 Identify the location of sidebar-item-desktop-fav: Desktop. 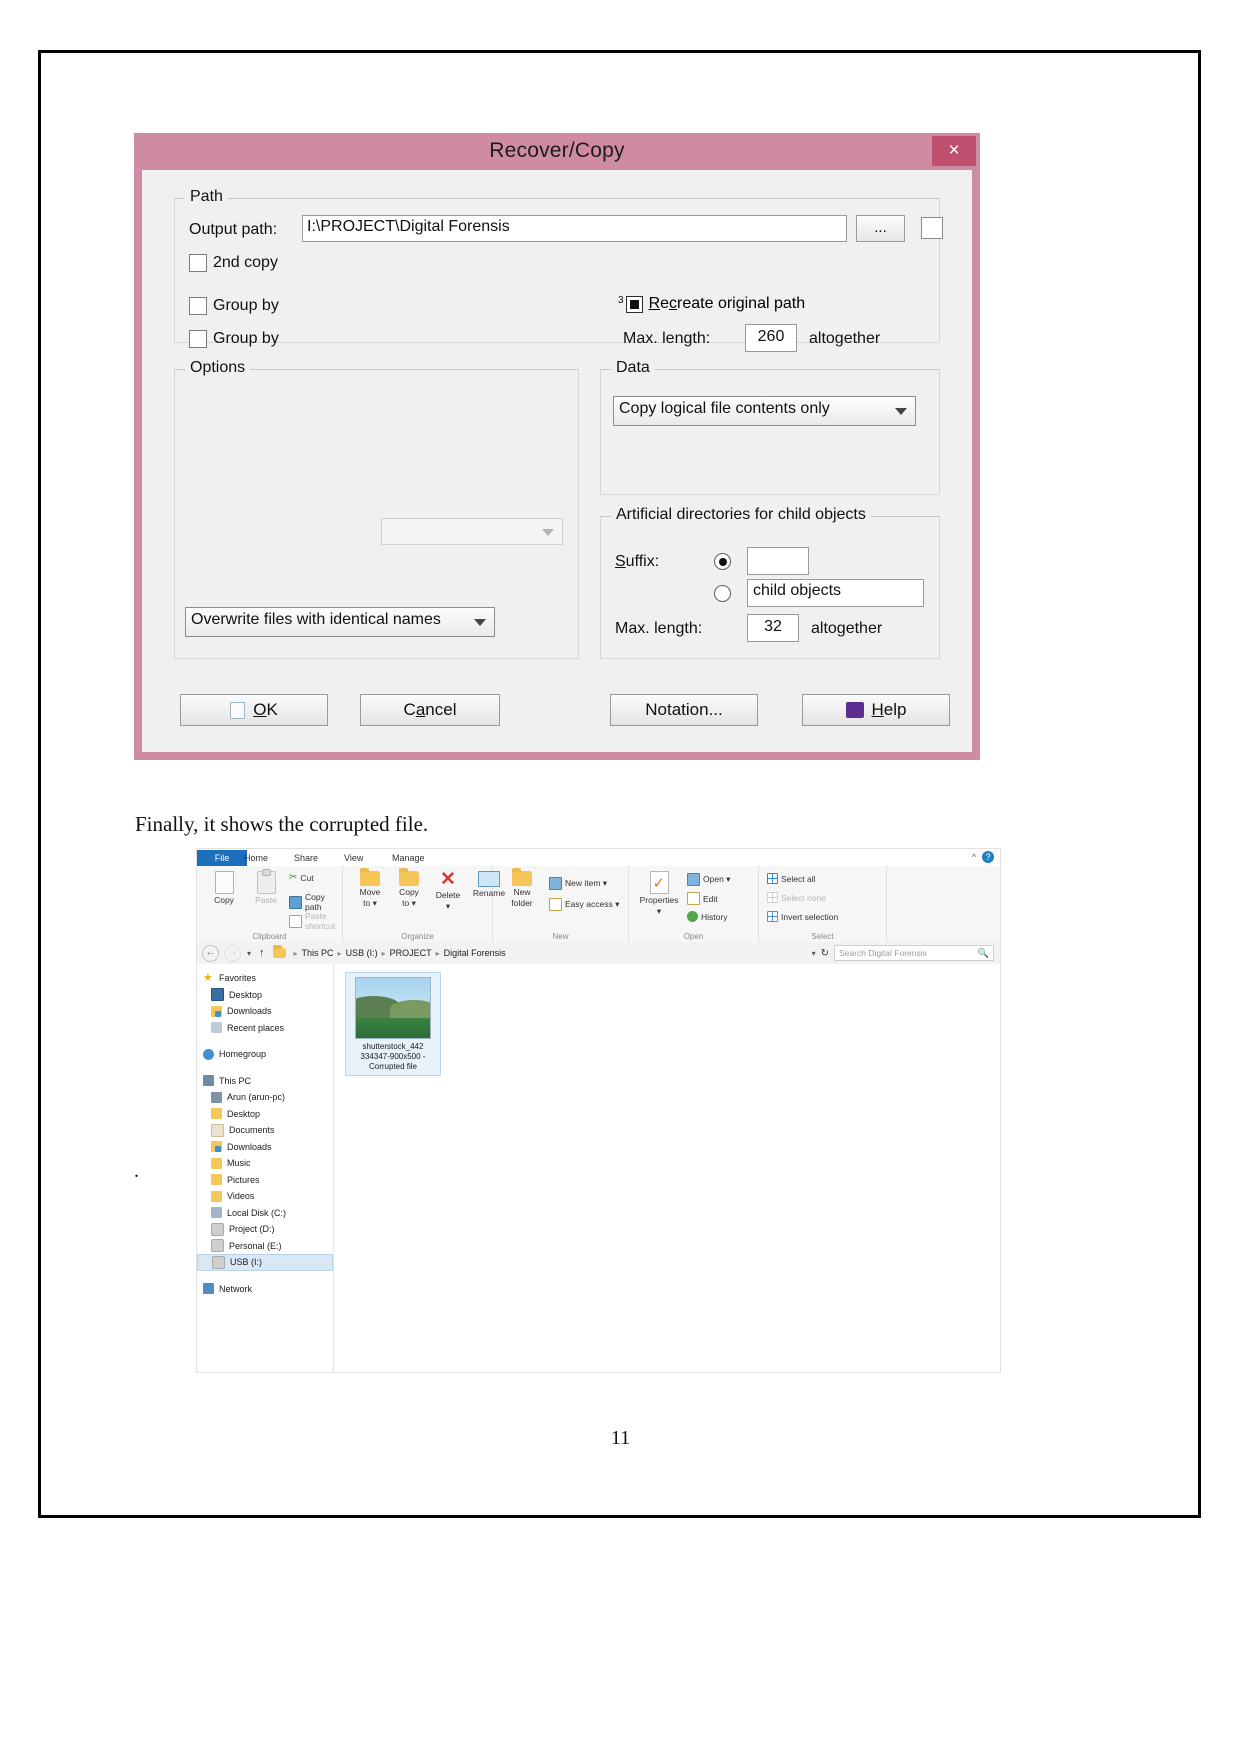
(265, 995).